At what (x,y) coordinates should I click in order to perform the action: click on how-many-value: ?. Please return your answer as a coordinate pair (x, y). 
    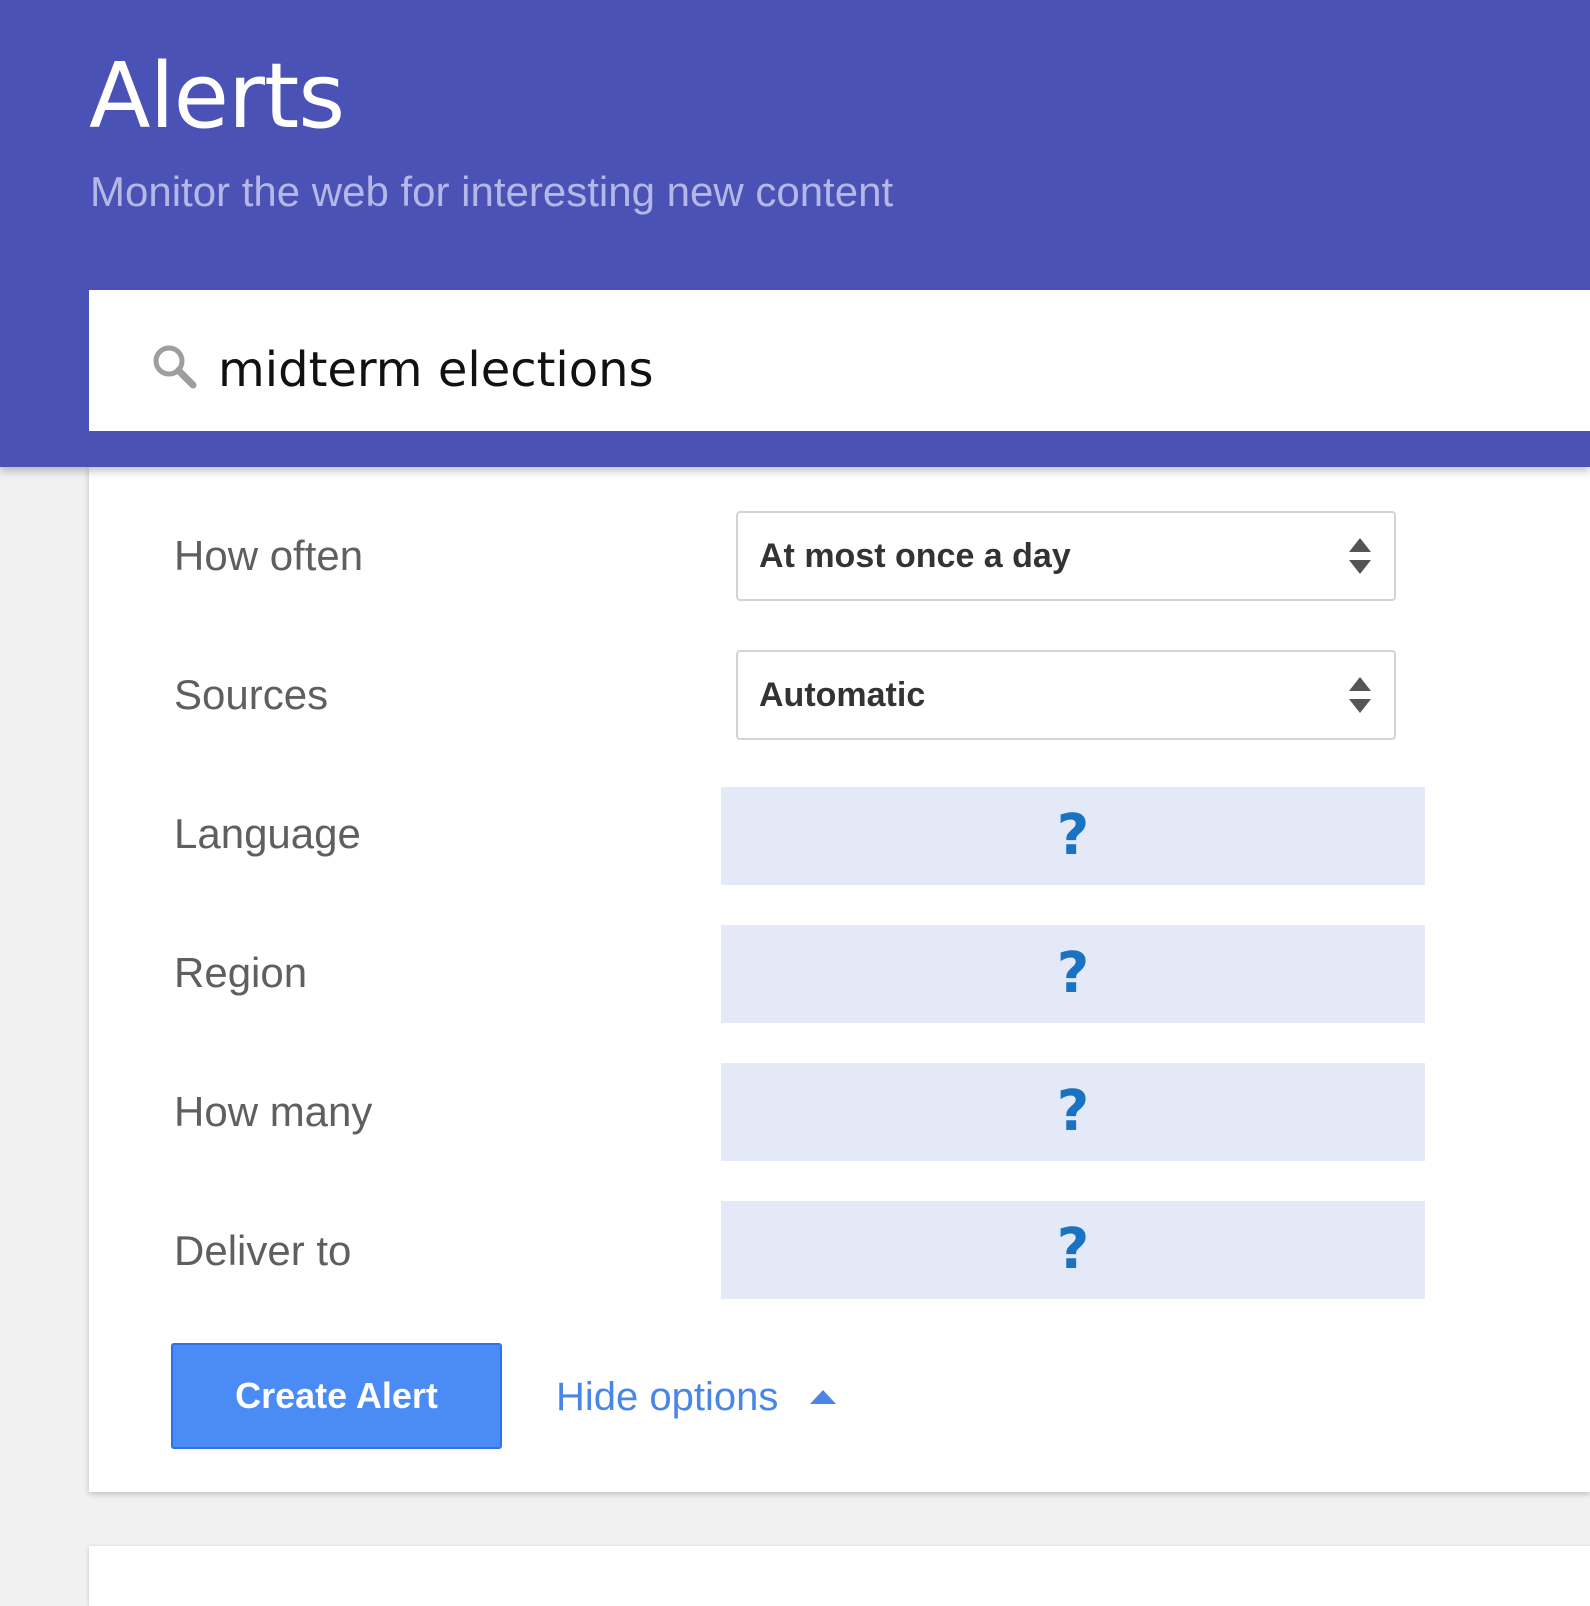
    Looking at the image, I should click on (1073, 1111).